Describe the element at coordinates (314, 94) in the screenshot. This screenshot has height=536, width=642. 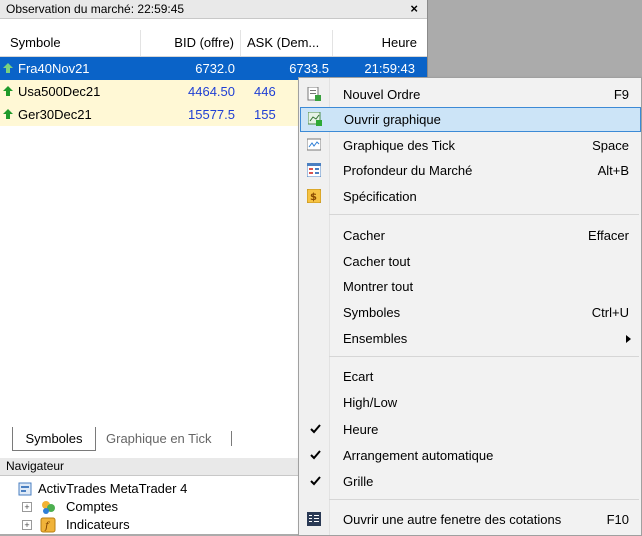
I see `new-order-icon` at that location.